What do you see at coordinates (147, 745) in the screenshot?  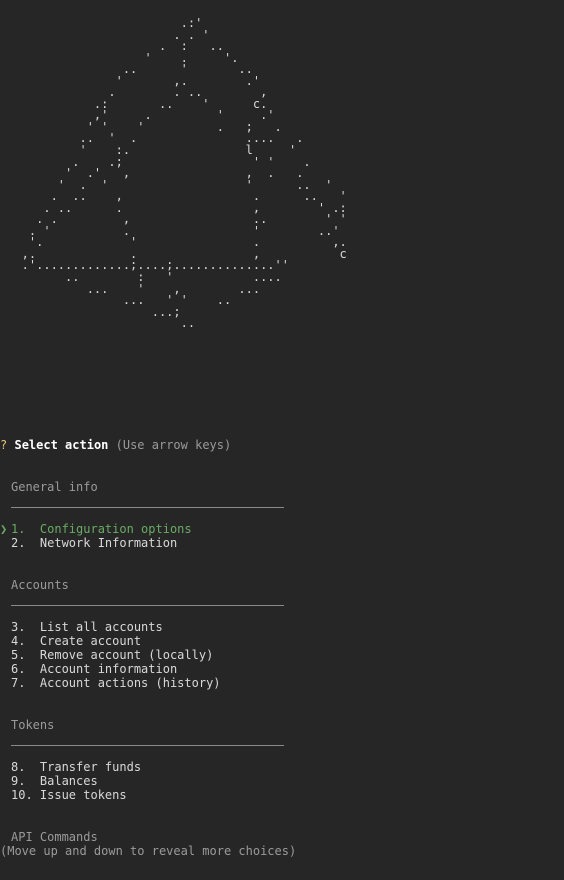 I see `separator-tokens` at bounding box center [147, 745].